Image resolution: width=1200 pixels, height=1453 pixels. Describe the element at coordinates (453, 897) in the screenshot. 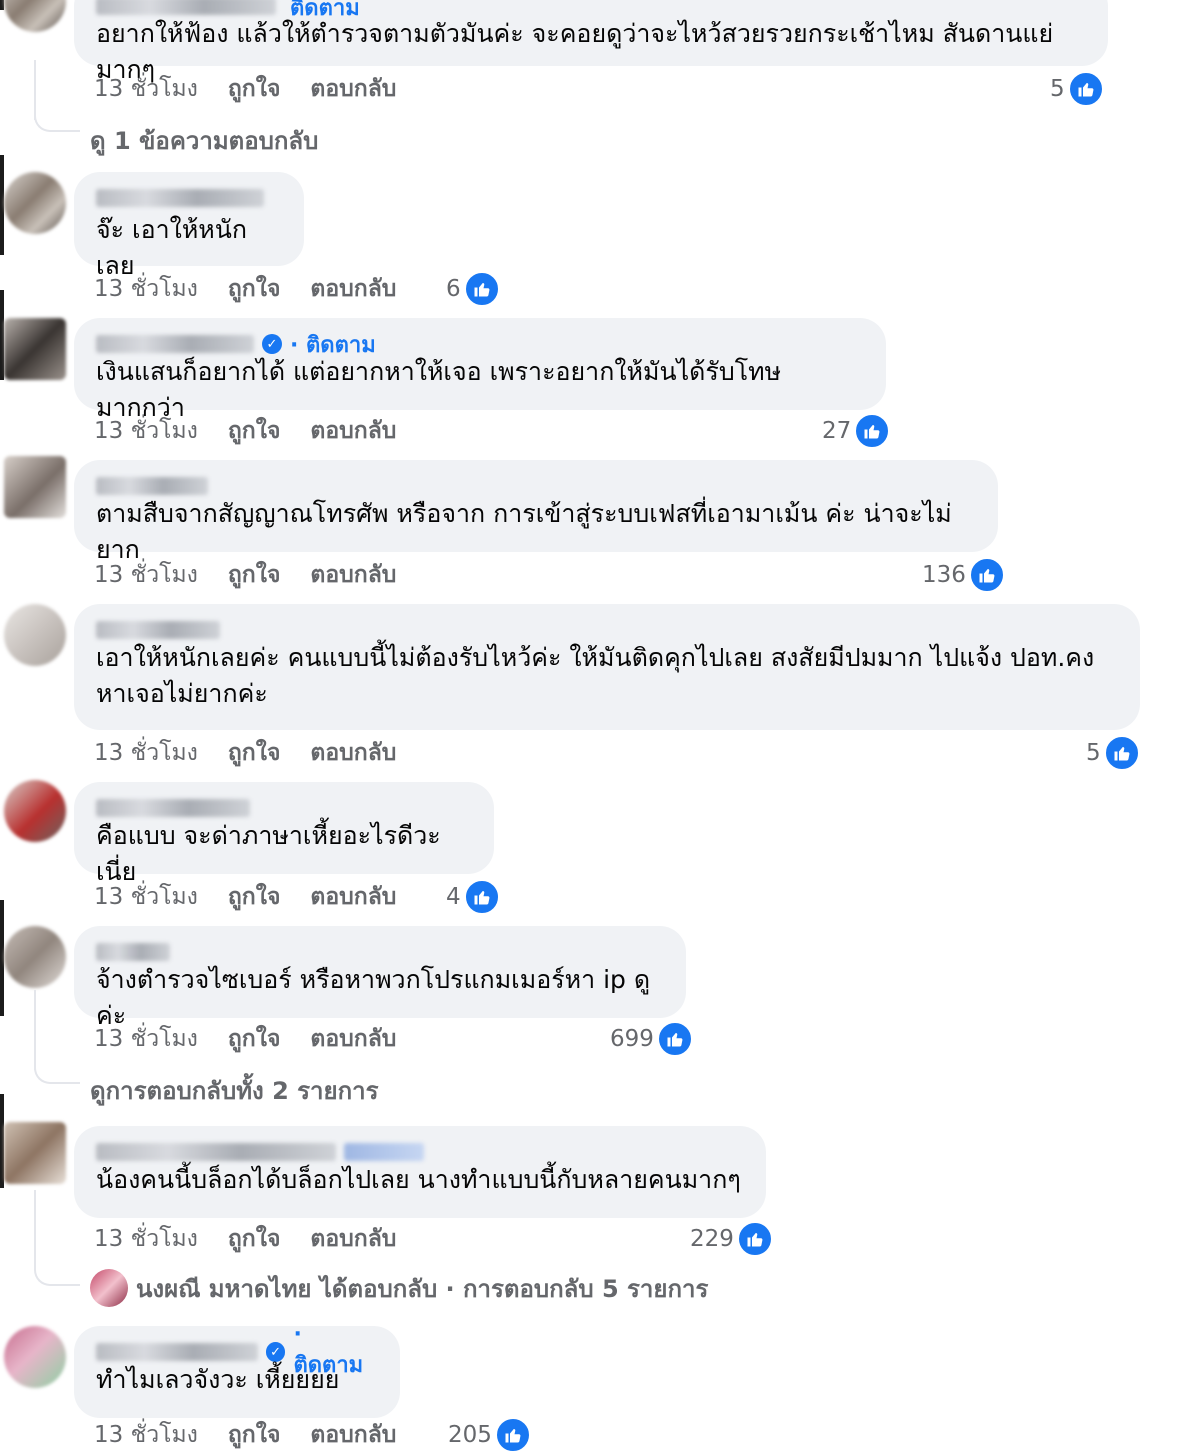

I see `reaction-count-label: 4` at that location.